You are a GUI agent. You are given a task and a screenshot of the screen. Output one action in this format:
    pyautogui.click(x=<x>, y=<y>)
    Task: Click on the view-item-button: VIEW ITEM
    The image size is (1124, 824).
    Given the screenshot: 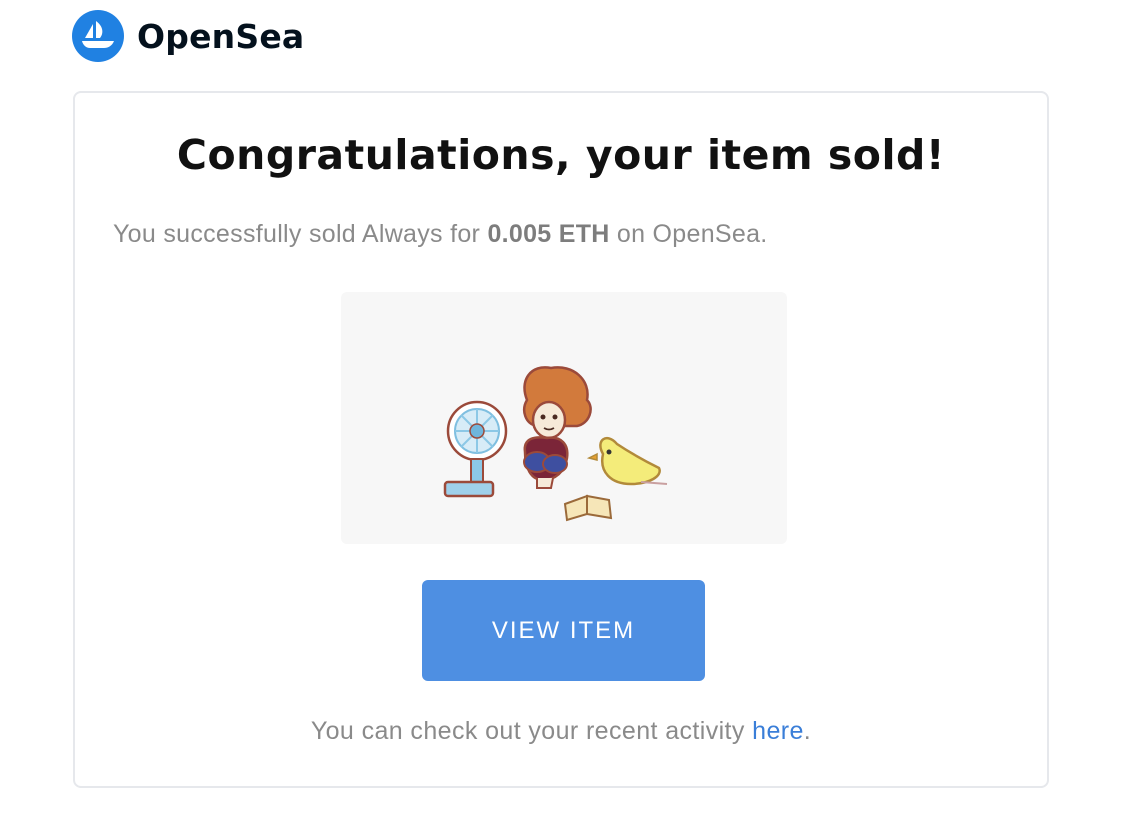 What is the action you would take?
    pyautogui.click(x=563, y=630)
    